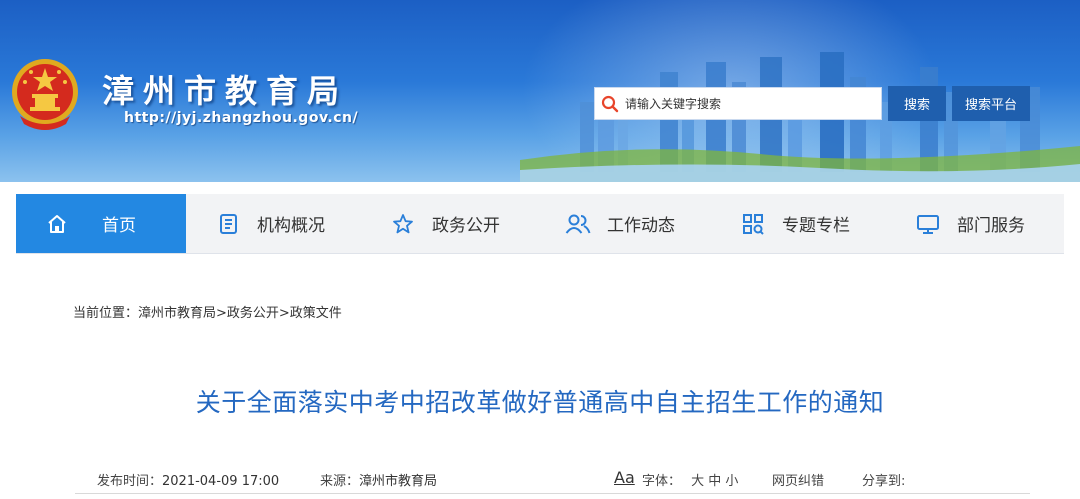 This screenshot has height=499, width=1080. I want to click on nav-label-special-topics: 专题专栏, so click(816, 226).